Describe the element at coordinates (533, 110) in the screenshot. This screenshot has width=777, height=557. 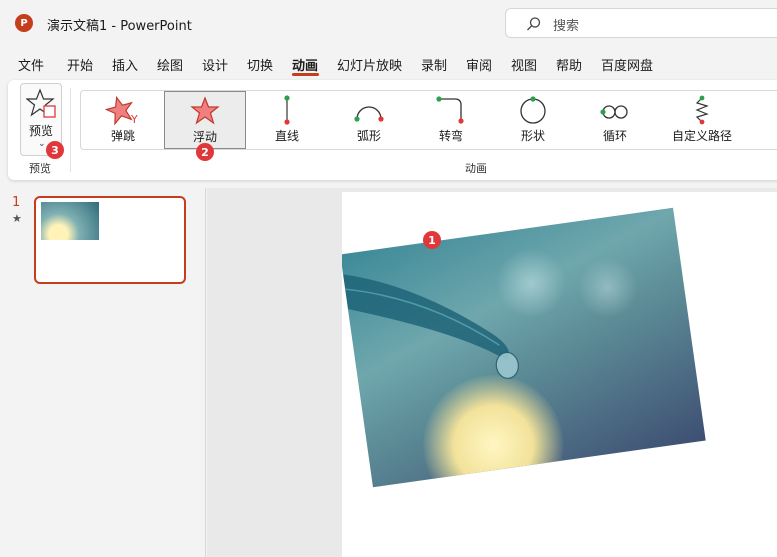
I see `shape-path-icon` at that location.